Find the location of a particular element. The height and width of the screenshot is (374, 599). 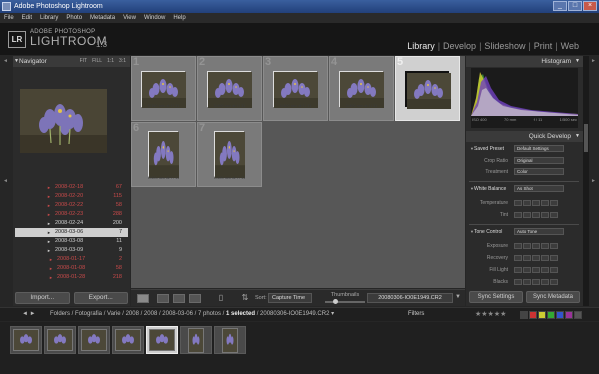

grid-cell: 2 1/400 sec at f / 11 is located at coordinates (229, 88).